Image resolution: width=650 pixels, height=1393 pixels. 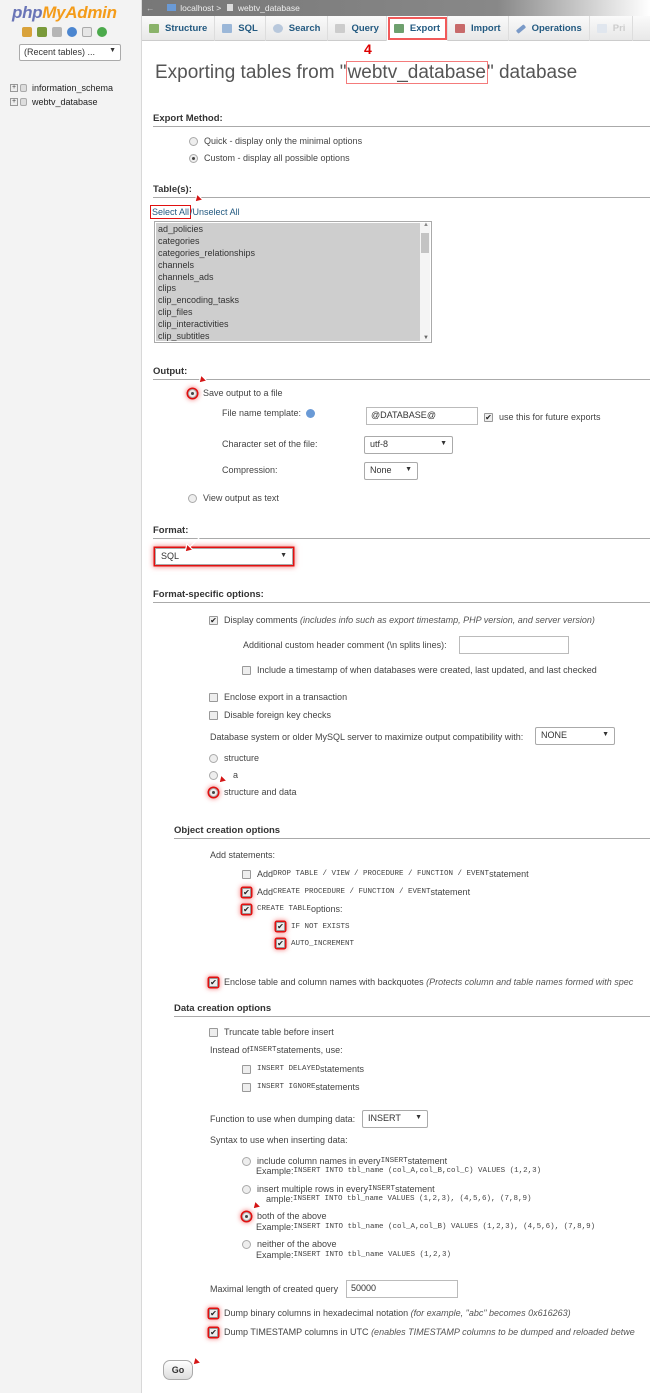 I want to click on truncate-checkbox: Truncate table before insert, so click(x=271, y=1032).